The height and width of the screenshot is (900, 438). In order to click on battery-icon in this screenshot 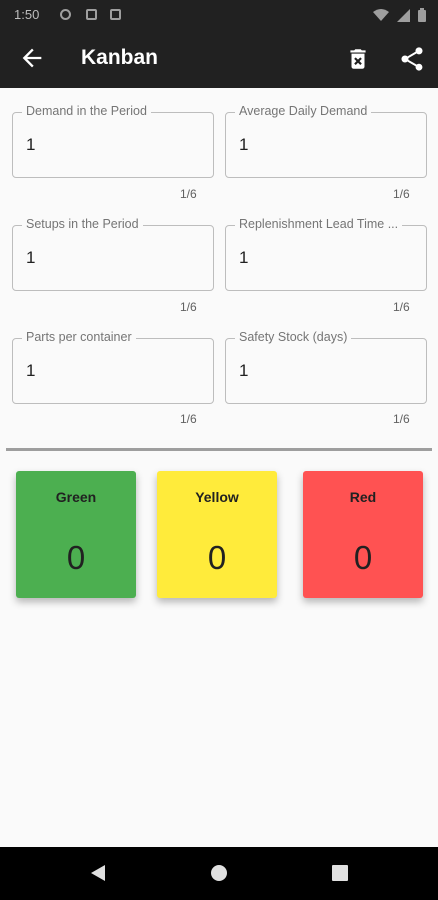, I will do `click(422, 15)`.